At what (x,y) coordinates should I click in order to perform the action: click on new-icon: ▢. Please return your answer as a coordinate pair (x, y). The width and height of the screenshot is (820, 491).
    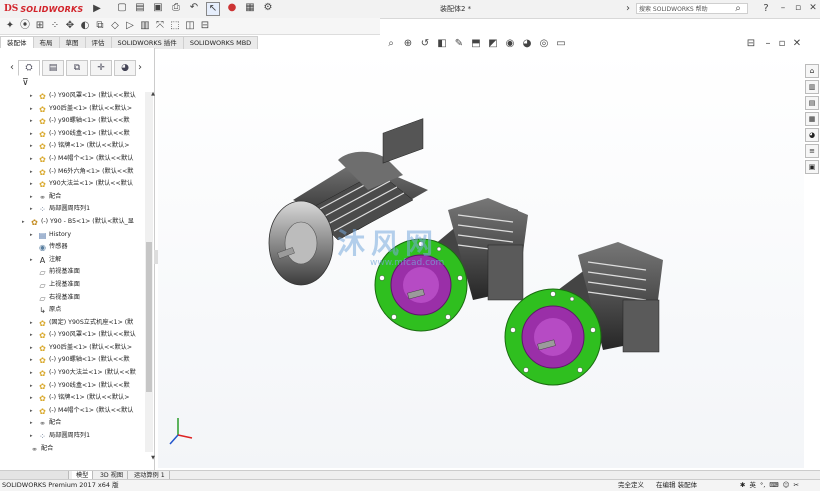
    Looking at the image, I should click on (122, 8).